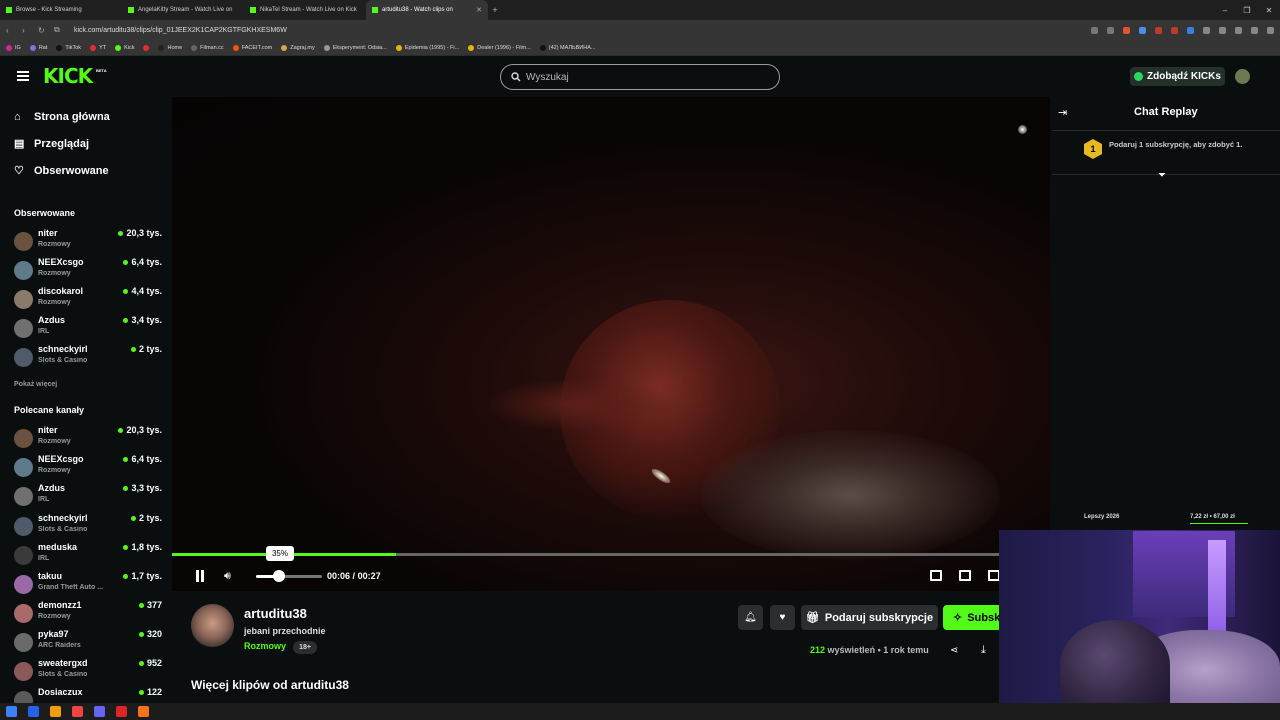 The image size is (1280, 720). I want to click on sidebar-item-following: ♡ Obserwowane, so click(61, 171).